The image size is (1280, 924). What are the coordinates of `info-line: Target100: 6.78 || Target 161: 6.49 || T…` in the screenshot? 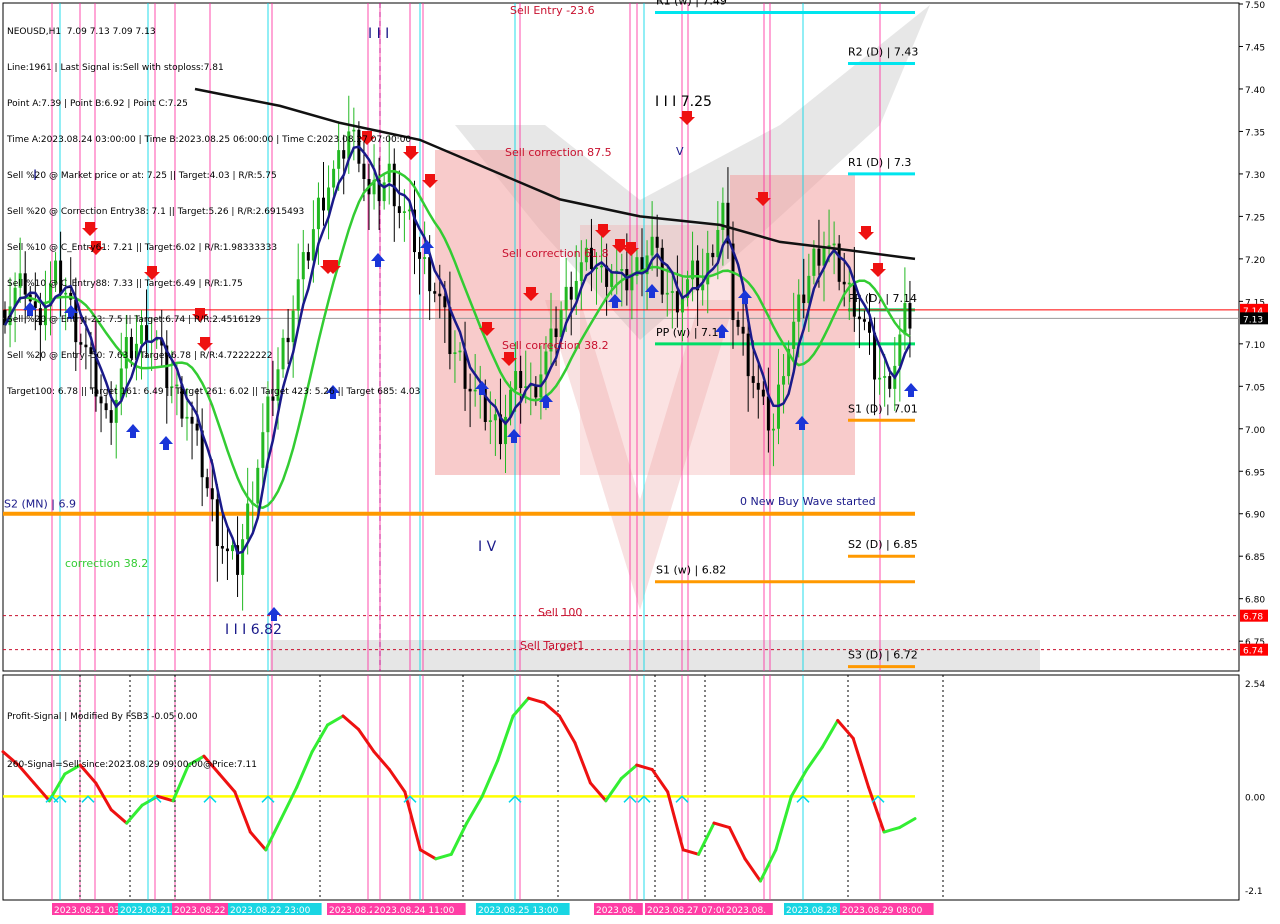 It's located at (214, 392).